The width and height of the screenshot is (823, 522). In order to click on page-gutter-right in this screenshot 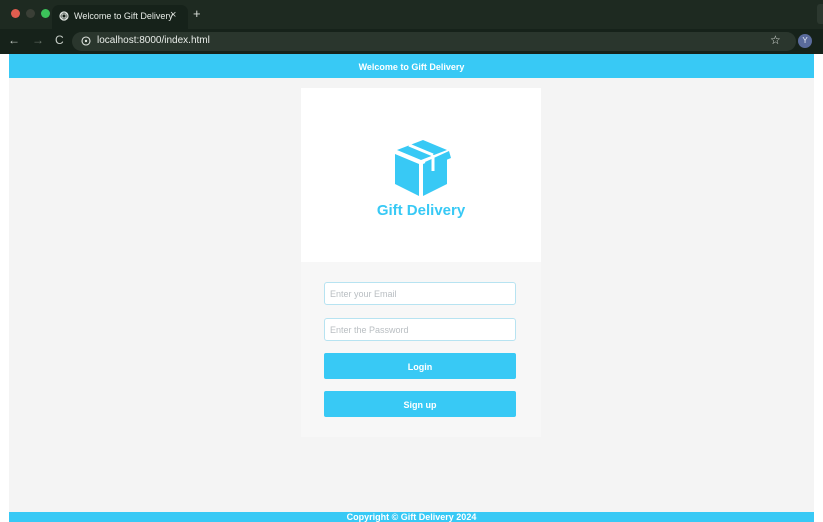, I will do `click(818, 288)`.